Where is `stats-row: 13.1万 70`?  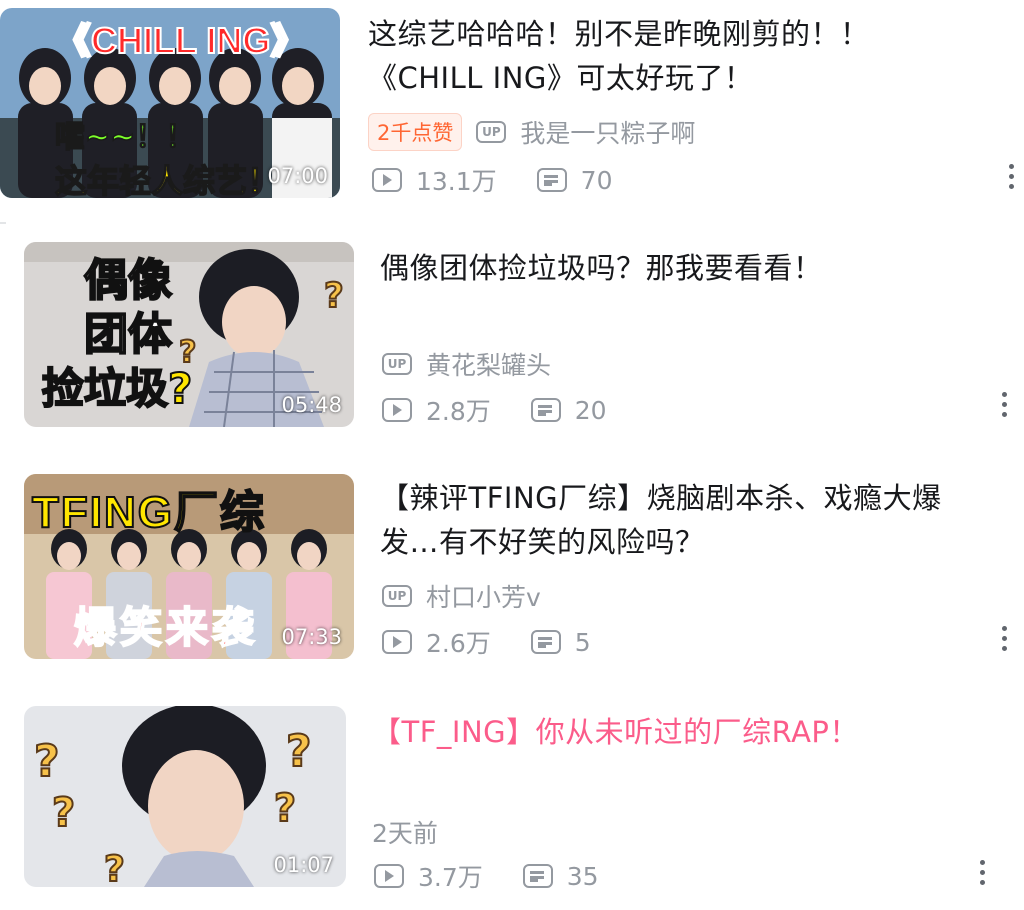 stats-row: 13.1万 70 is located at coordinates (492, 180).